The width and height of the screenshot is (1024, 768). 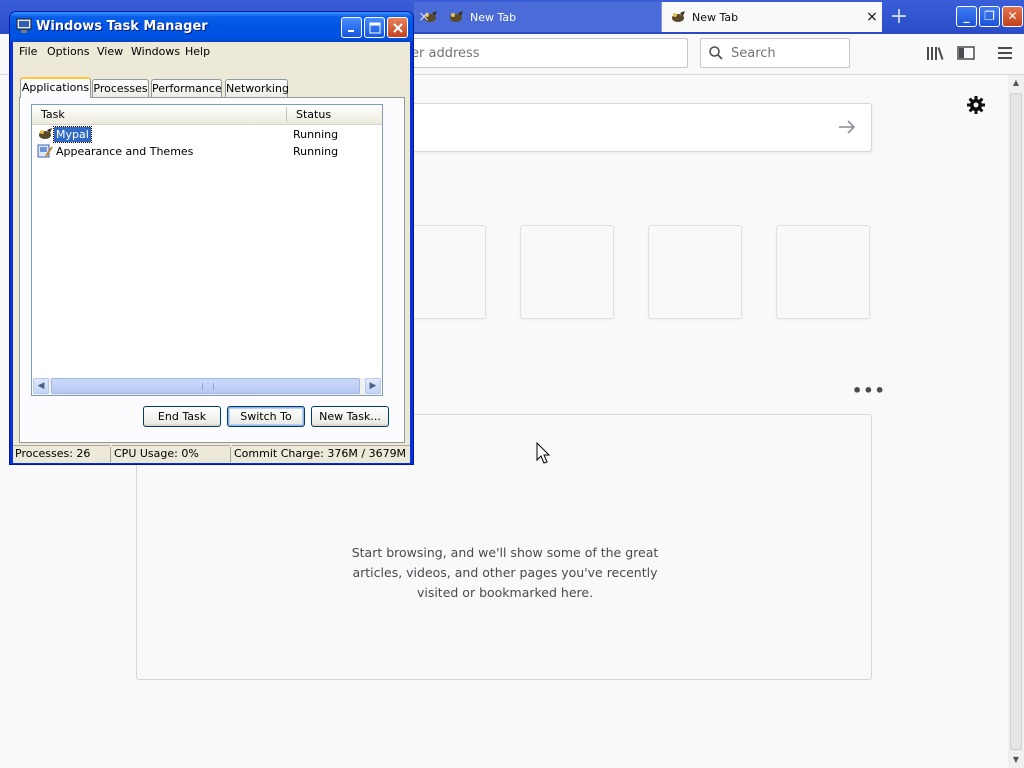 What do you see at coordinates (171, 453) in the screenshot?
I see `status-cpu: CPU Usage: 0%` at bounding box center [171, 453].